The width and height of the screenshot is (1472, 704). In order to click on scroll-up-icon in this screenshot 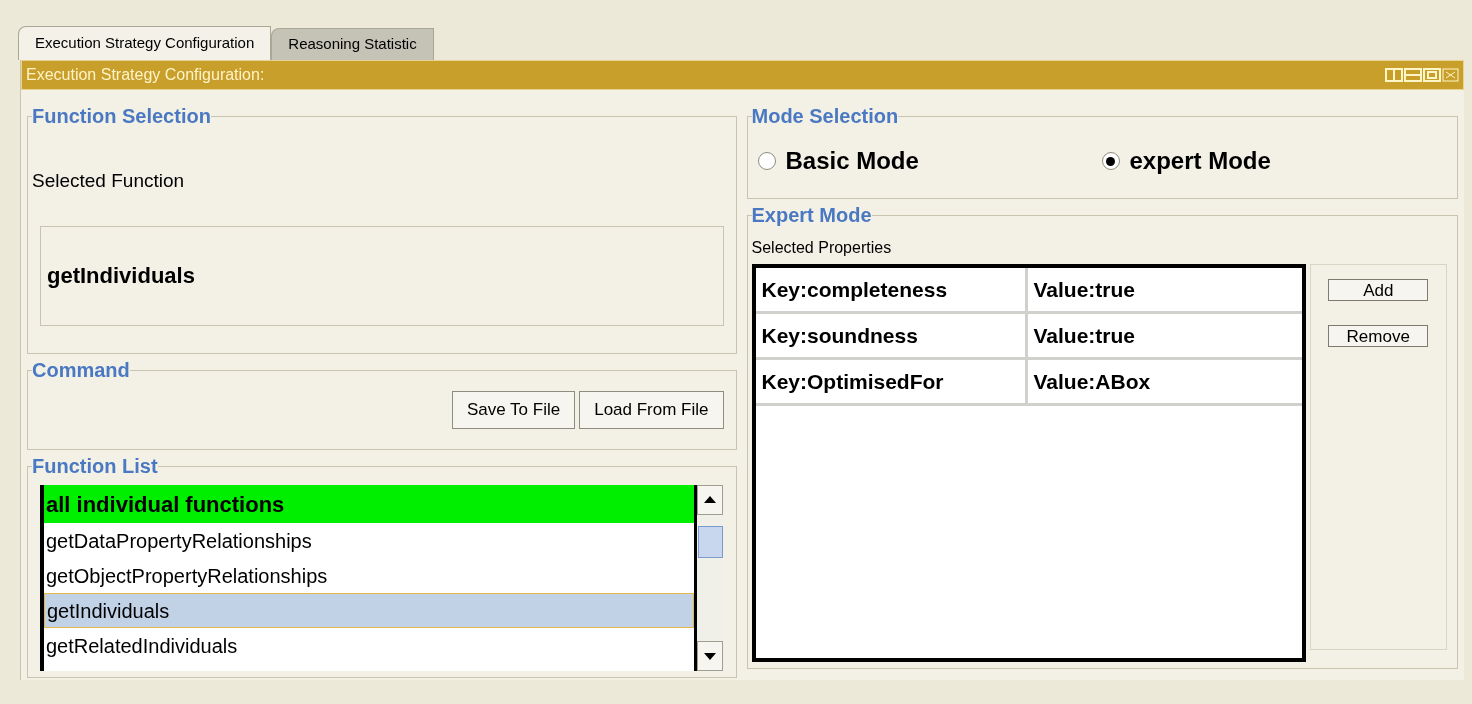, I will do `click(709, 500)`.